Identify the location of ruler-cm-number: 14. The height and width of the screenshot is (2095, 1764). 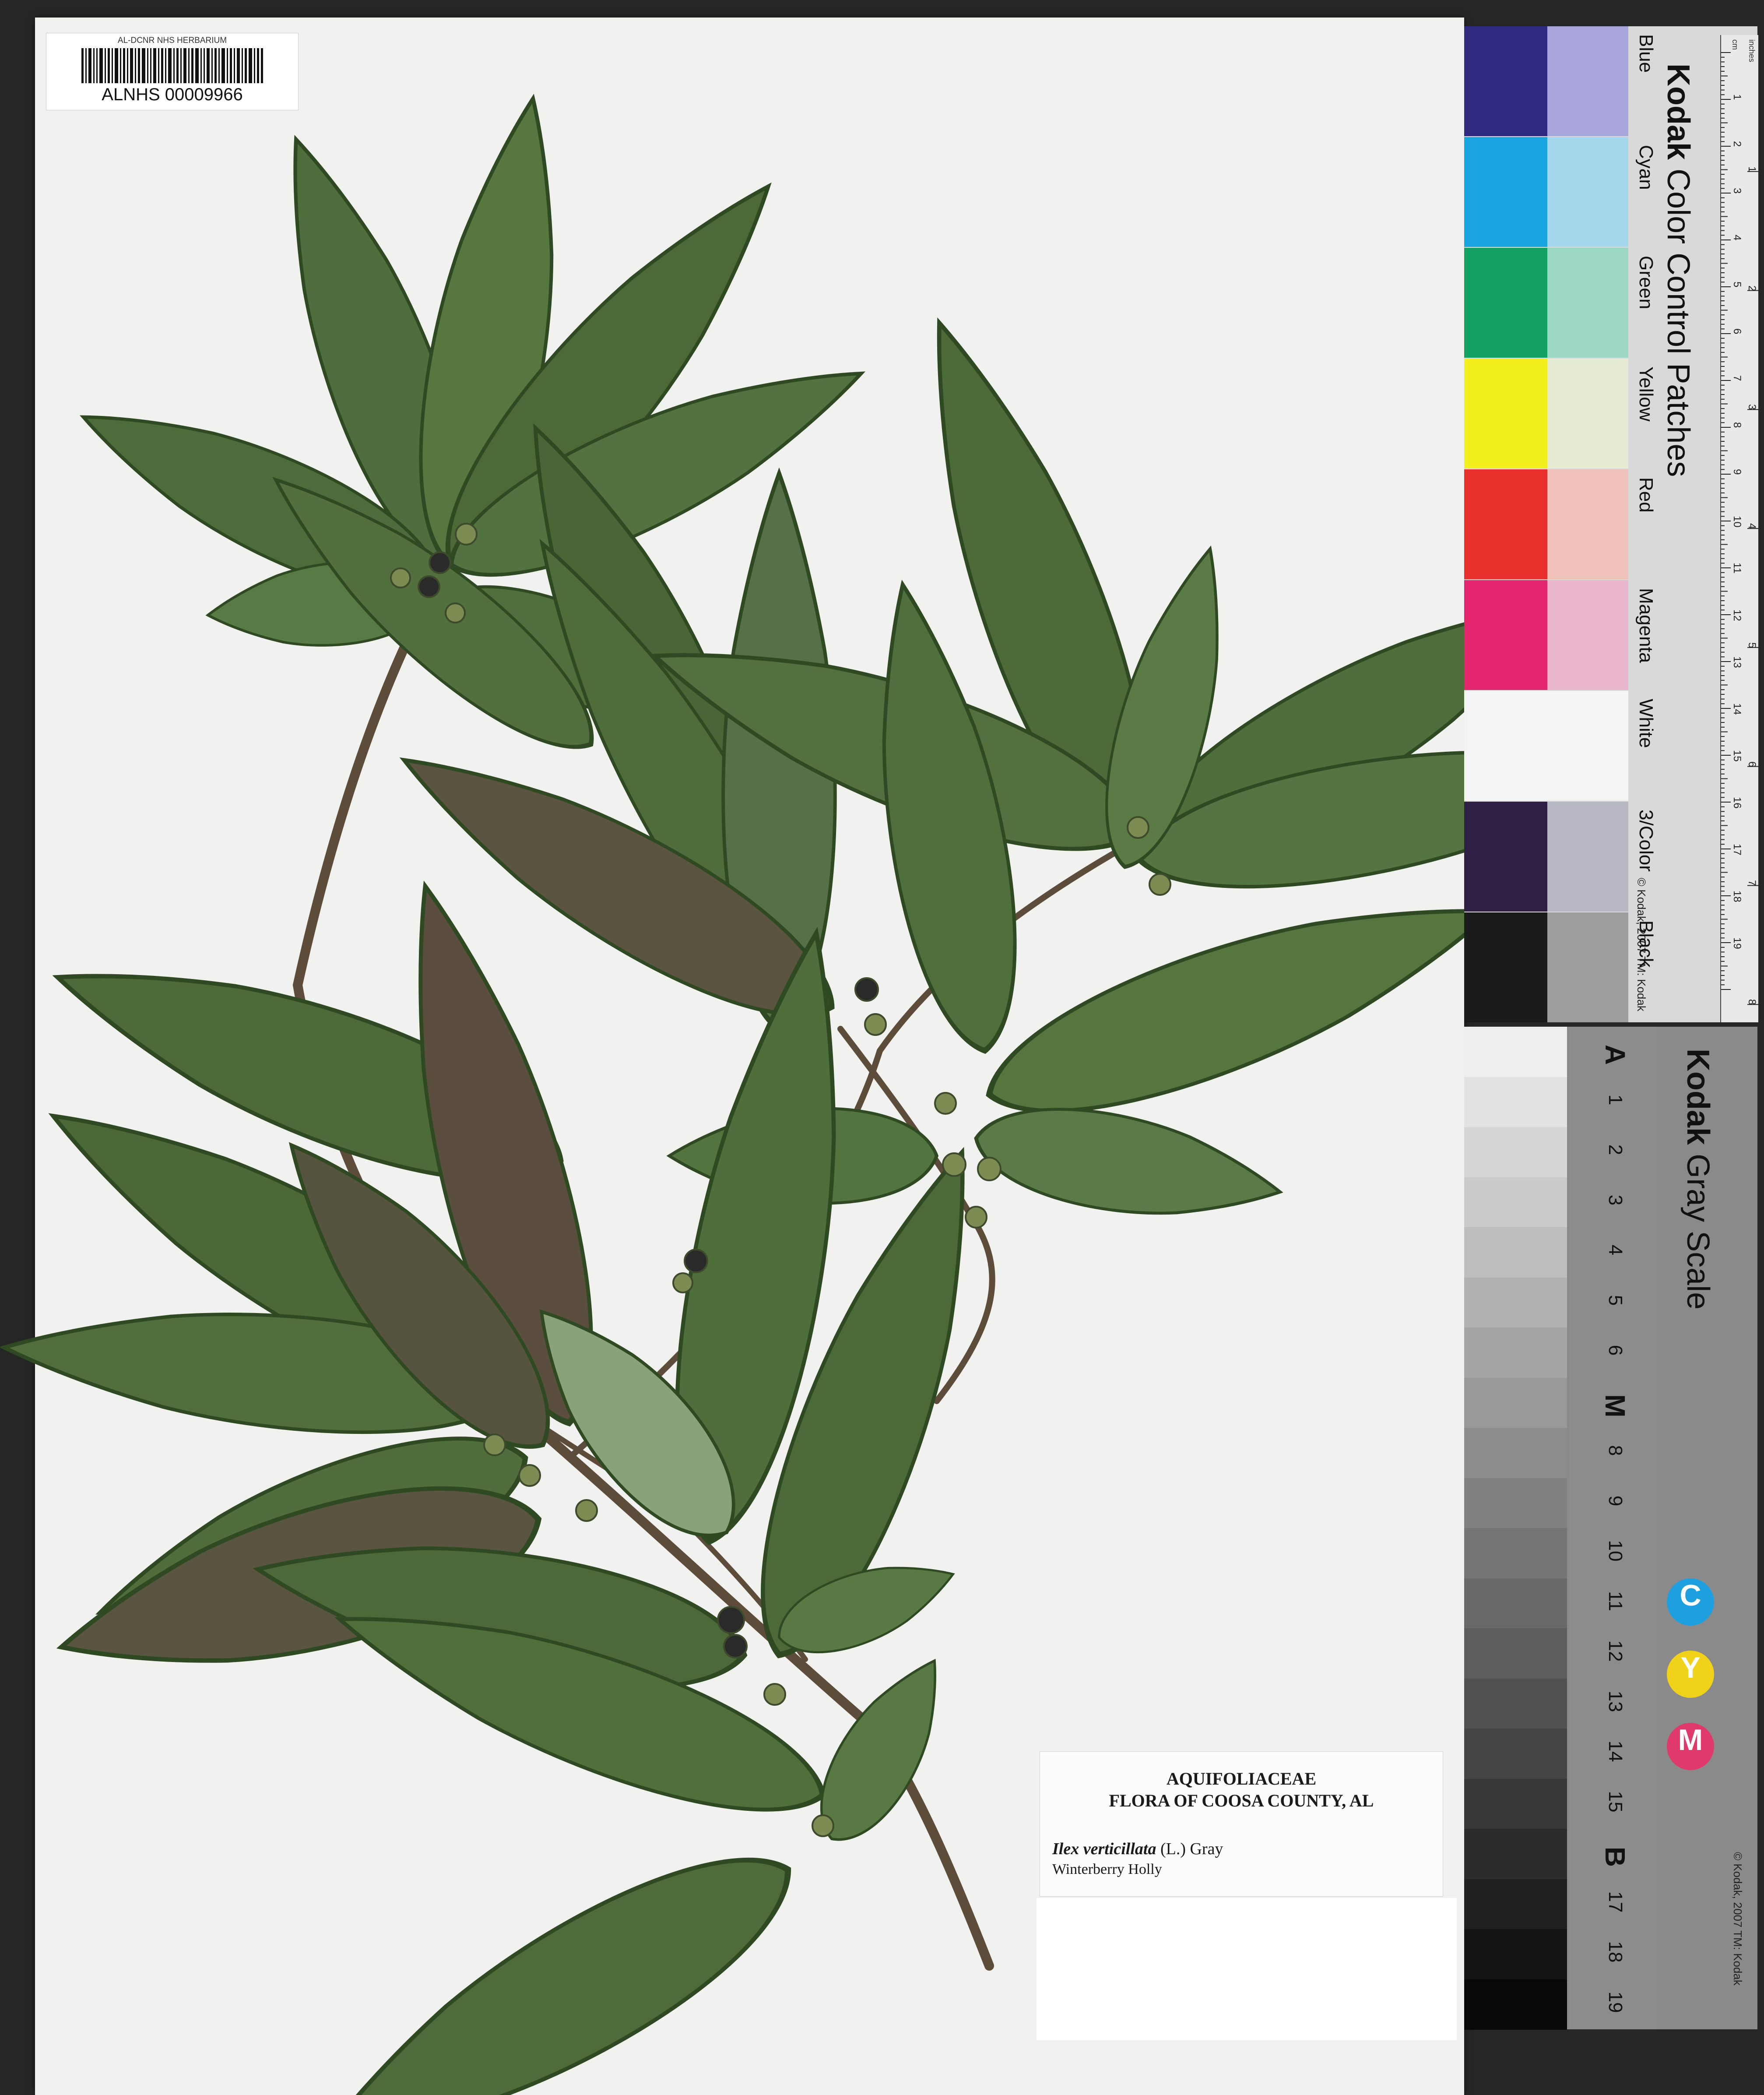
(1737, 709).